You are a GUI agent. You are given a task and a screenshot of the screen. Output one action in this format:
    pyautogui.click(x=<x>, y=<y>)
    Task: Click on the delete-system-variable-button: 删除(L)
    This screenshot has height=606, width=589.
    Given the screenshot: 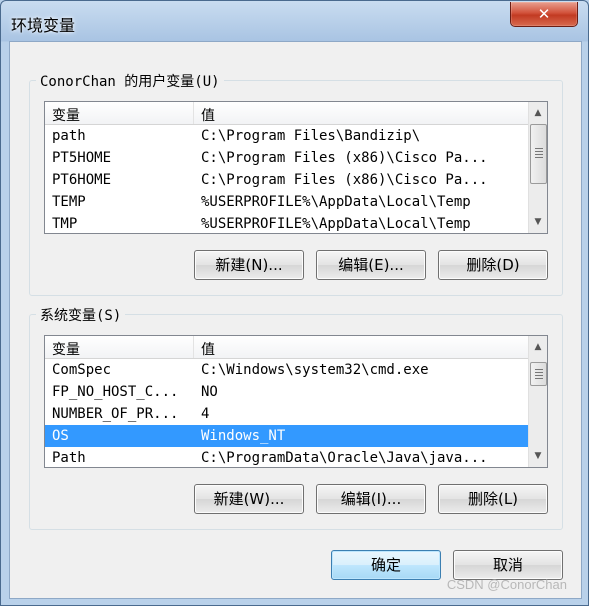 What is the action you would take?
    pyautogui.click(x=493, y=499)
    